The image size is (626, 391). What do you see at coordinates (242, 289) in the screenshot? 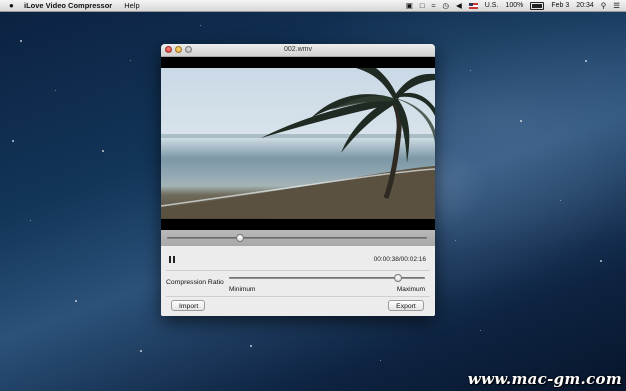
I see `minimum-label: Minimum` at bounding box center [242, 289].